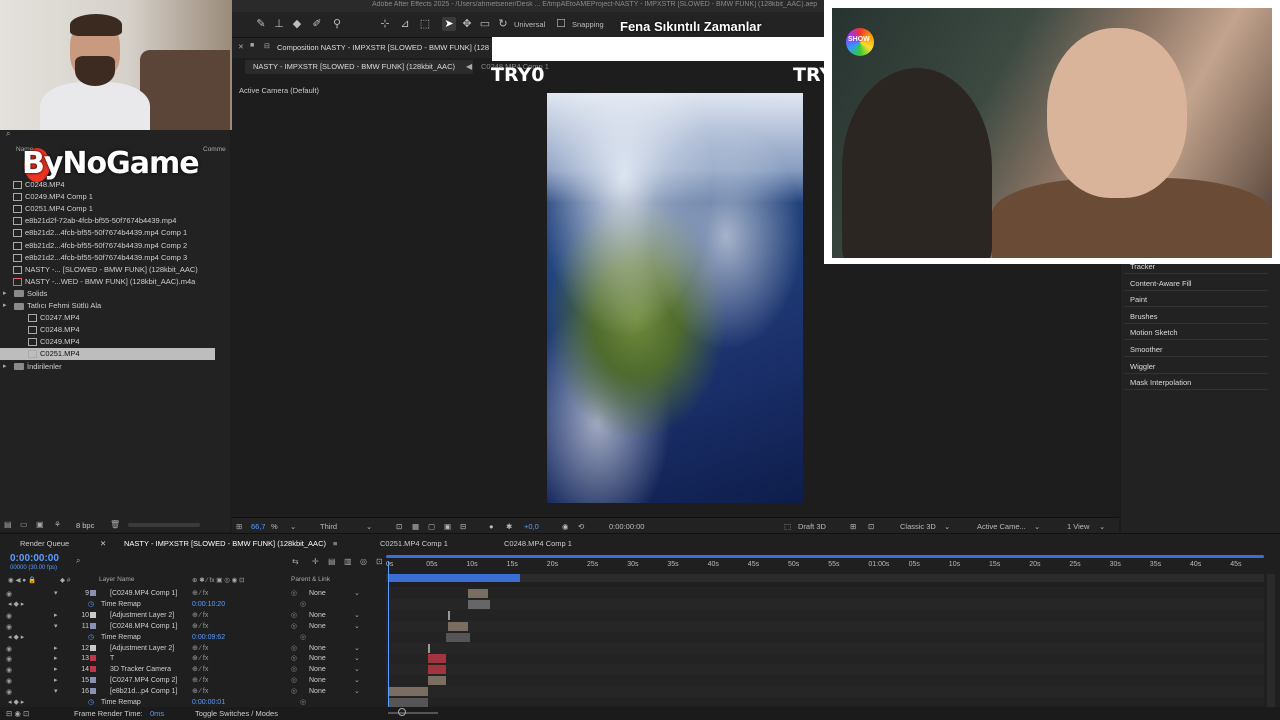 The image size is (1280, 720). I want to click on graph-editor-icon: ⊡, so click(379, 561).